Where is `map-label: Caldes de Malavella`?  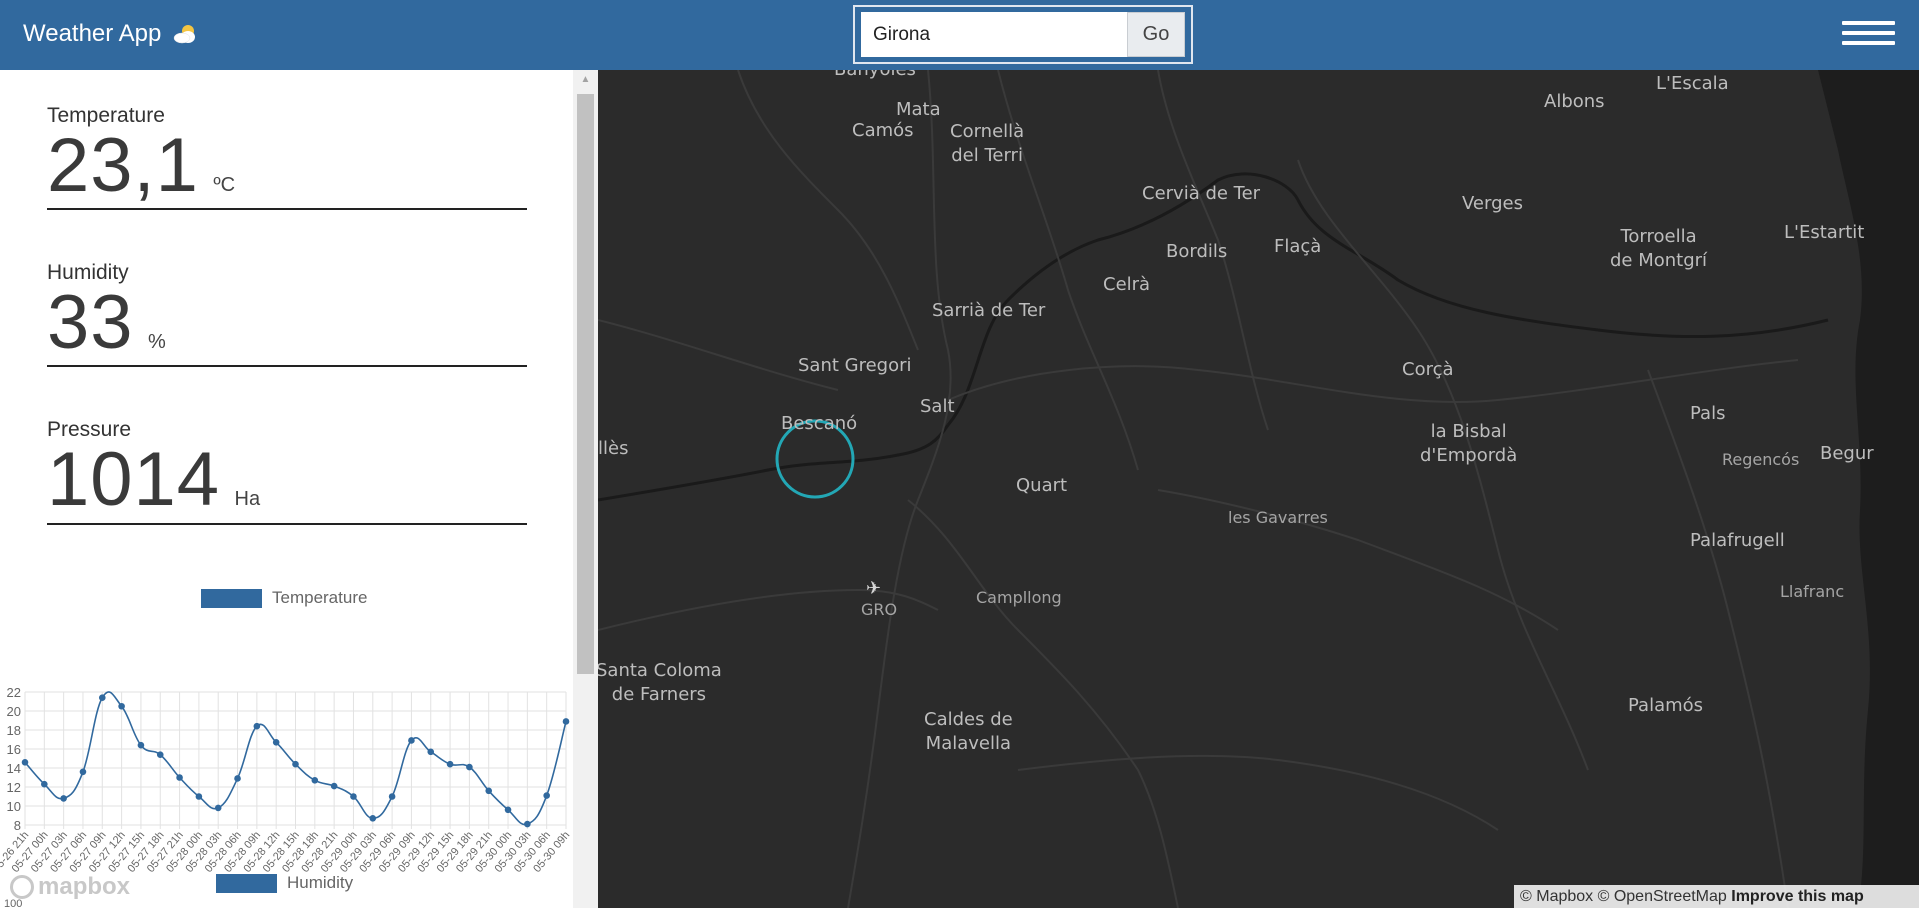 map-label: Caldes de Malavella is located at coordinates (968, 731).